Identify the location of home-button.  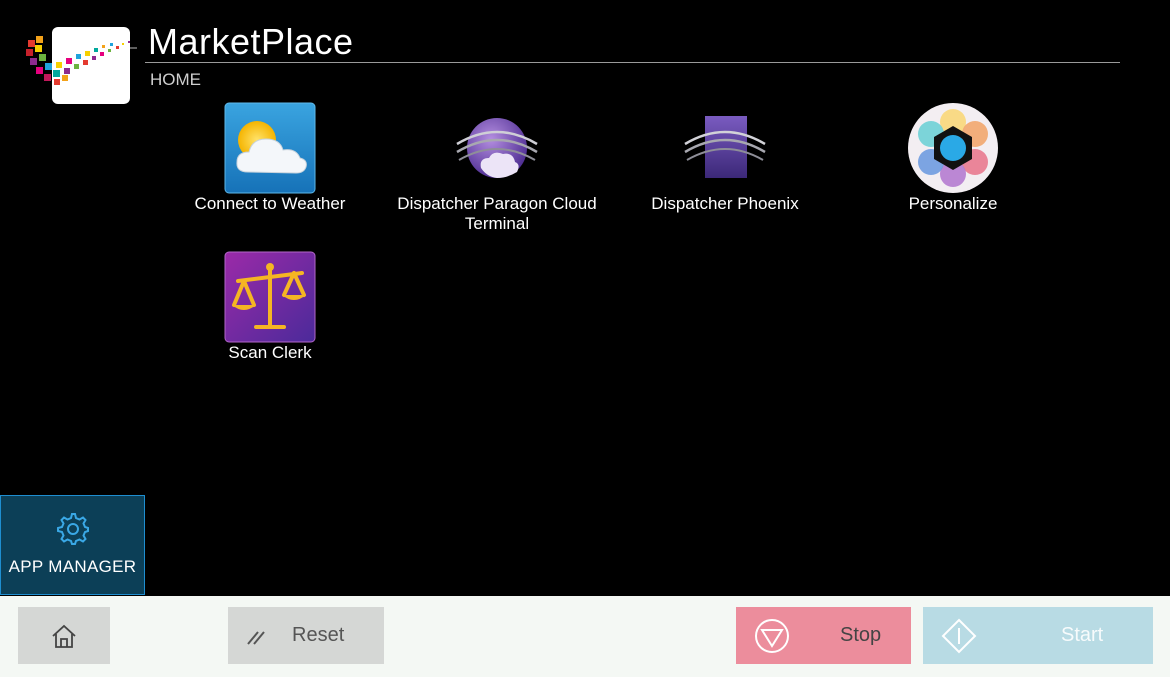
(64, 635).